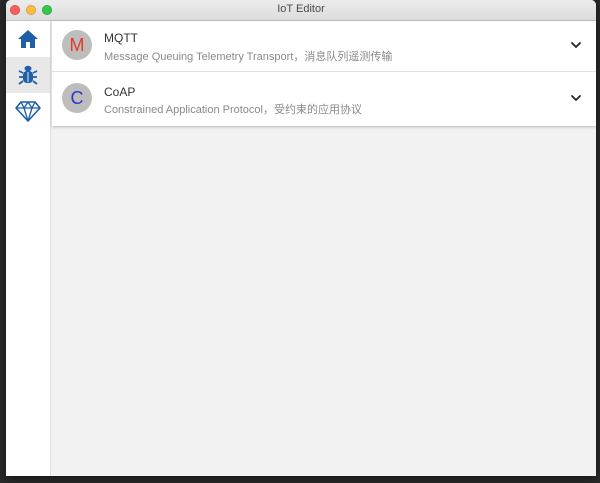 The height and width of the screenshot is (483, 600). Describe the element at coordinates (28, 248) in the screenshot. I see `sidebar` at that location.